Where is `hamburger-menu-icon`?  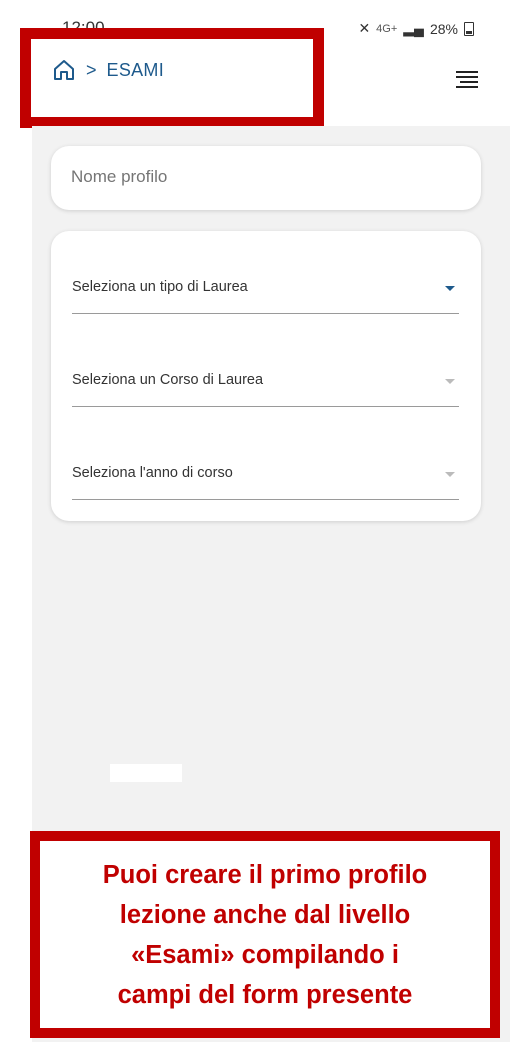
hamburger-menu-icon is located at coordinates (467, 79).